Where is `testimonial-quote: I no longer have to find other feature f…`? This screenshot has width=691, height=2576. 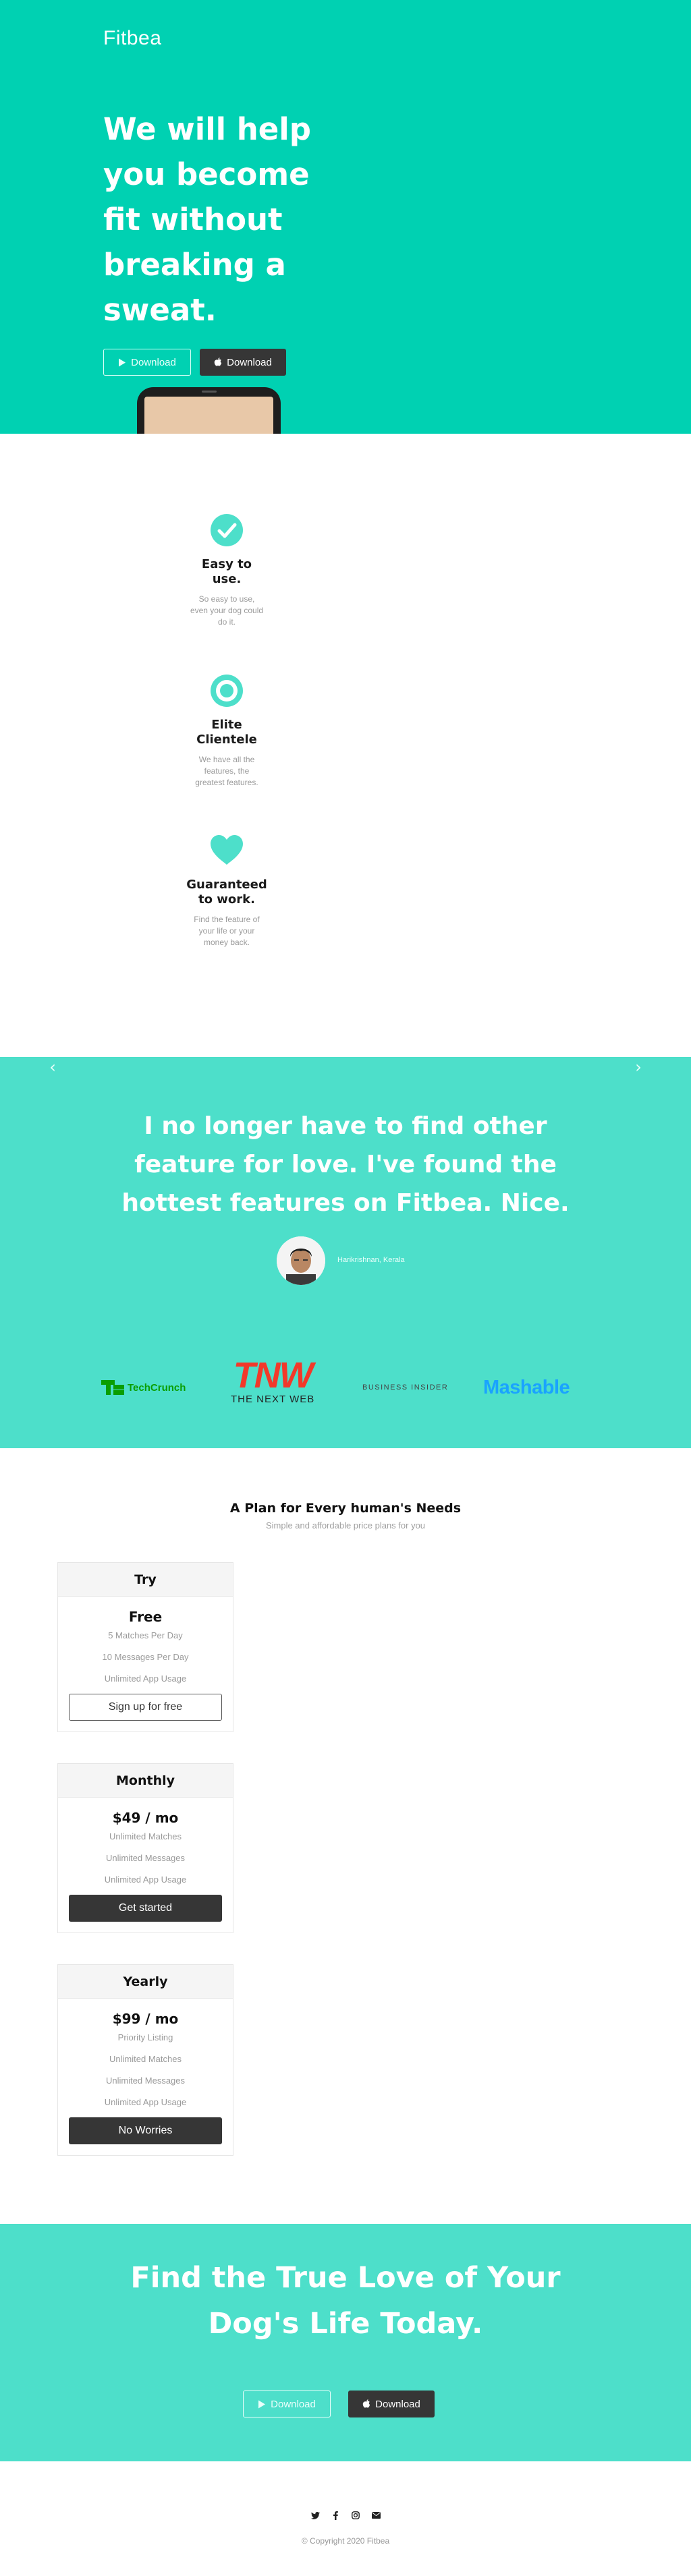
testimonial-quote: I no longer have to find other feature f… is located at coordinates (345, 1164).